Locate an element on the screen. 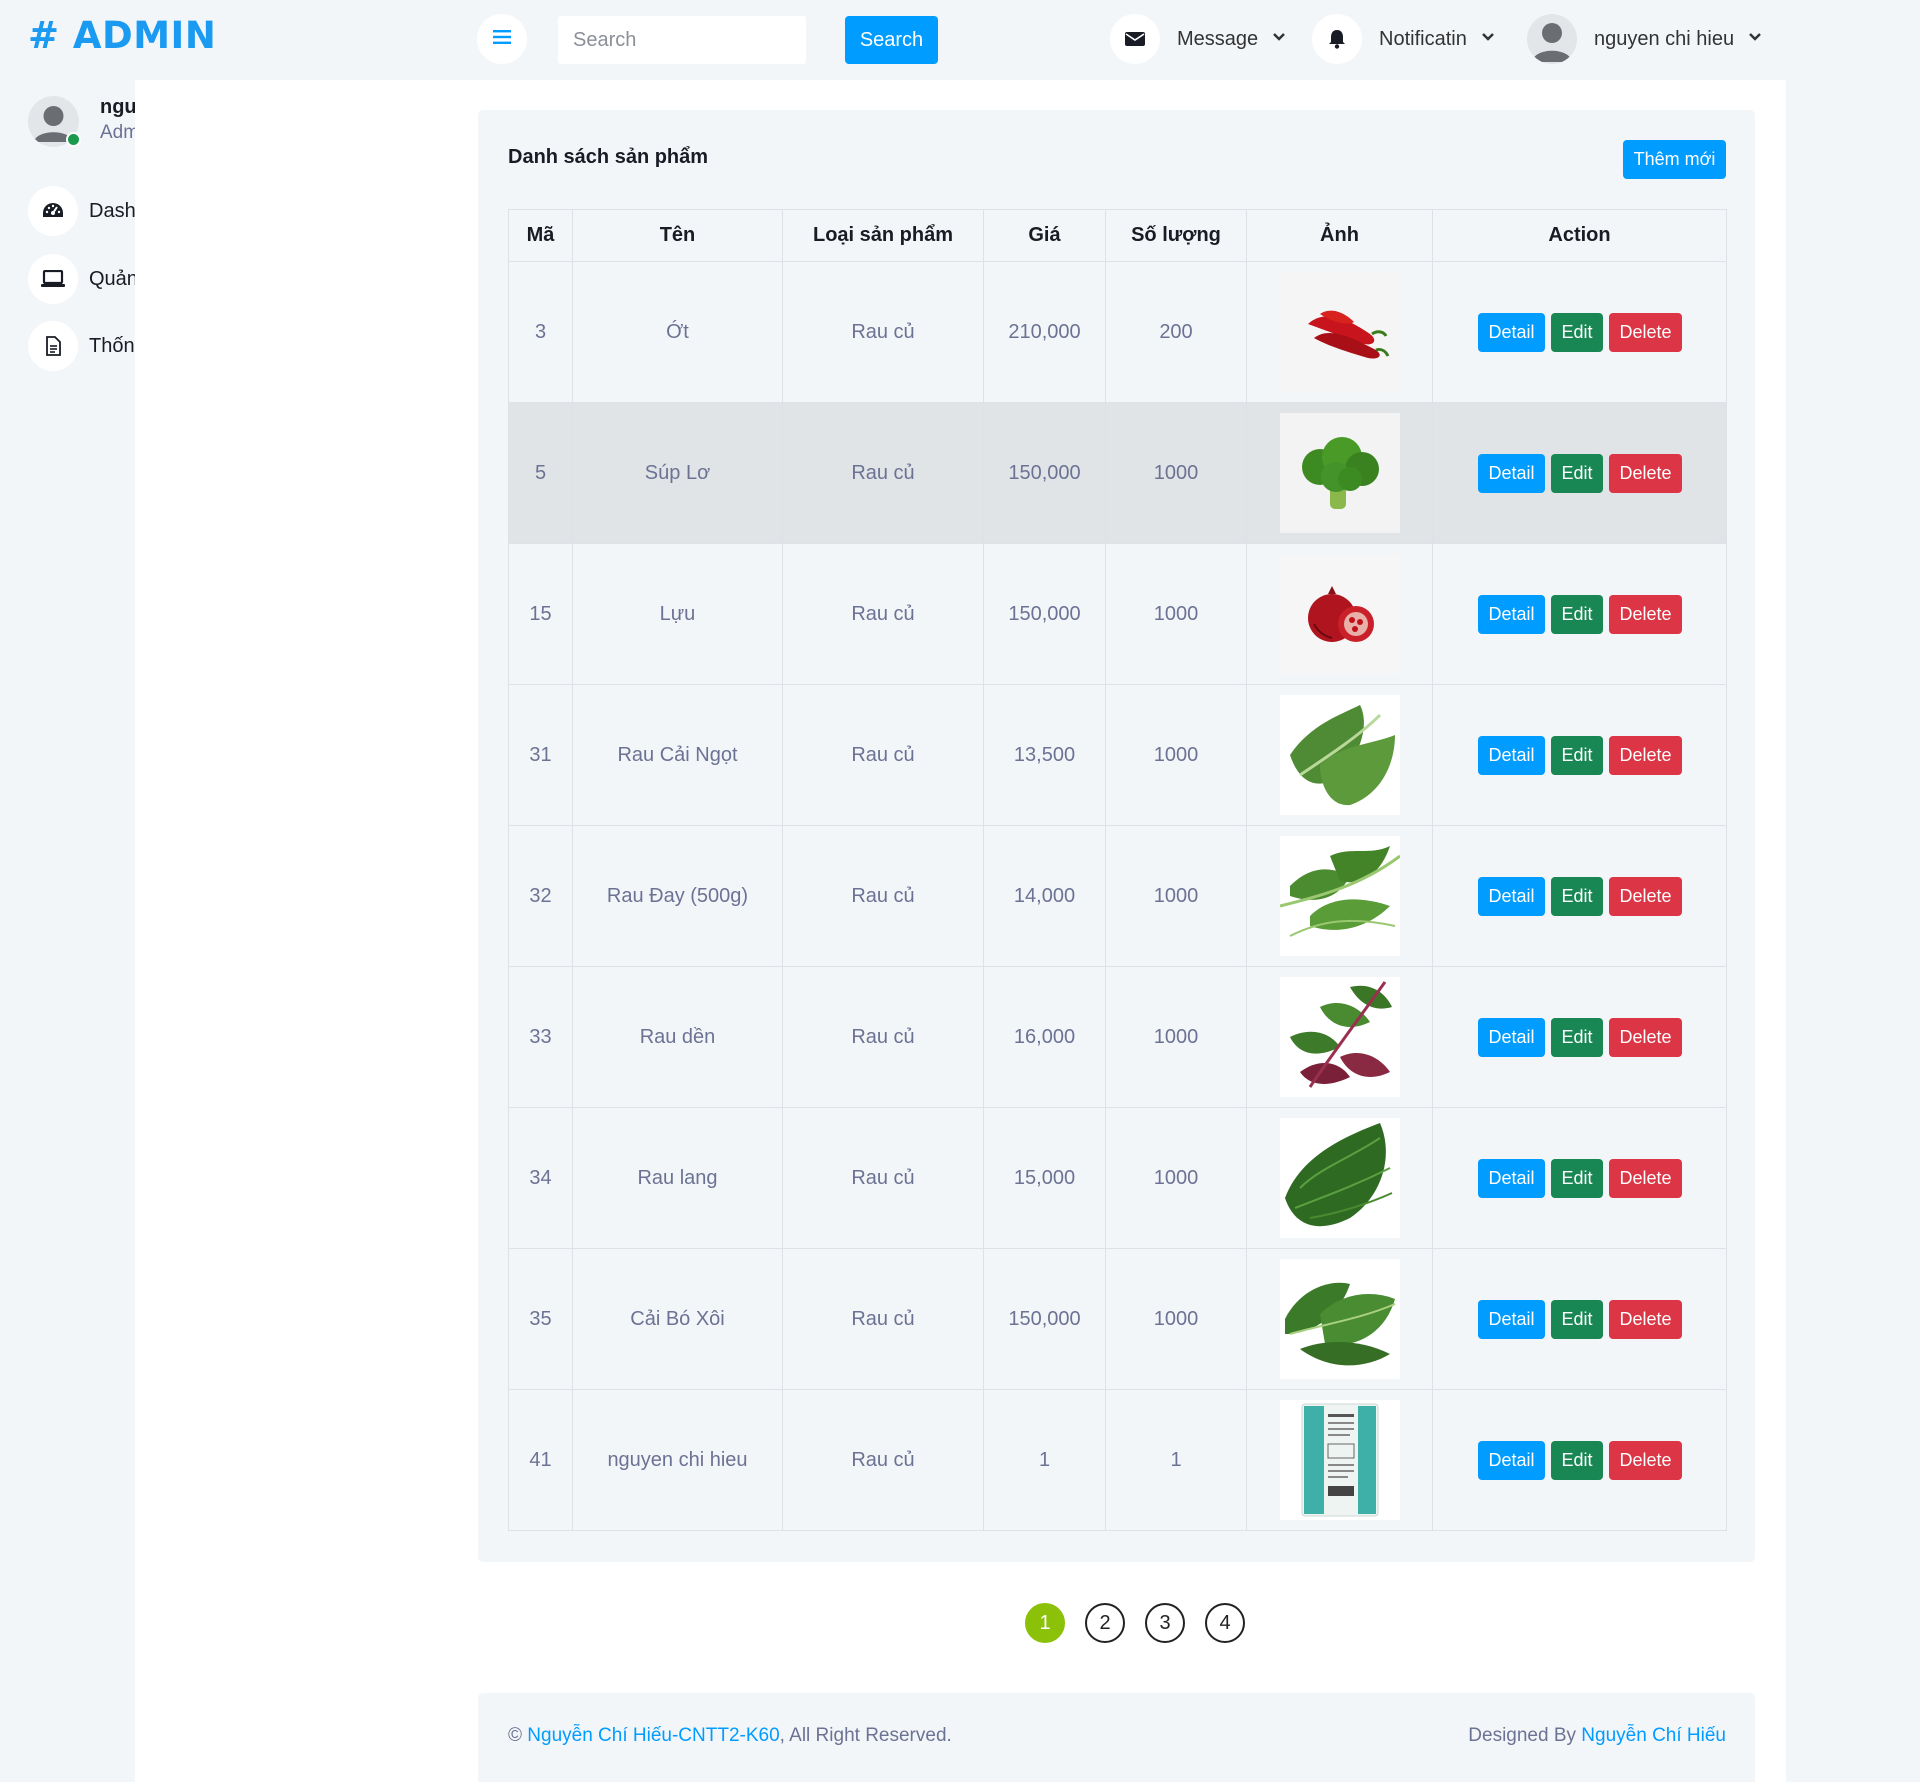 The height and width of the screenshot is (1782, 1920). cell-id: 41 is located at coordinates (540, 1460).